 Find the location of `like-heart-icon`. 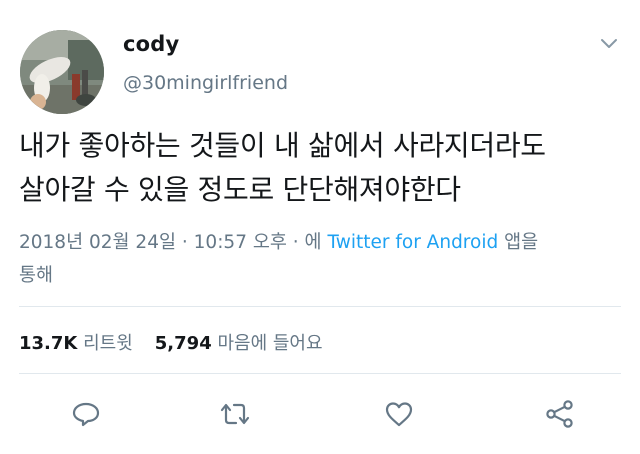

like-heart-icon is located at coordinates (399, 414).